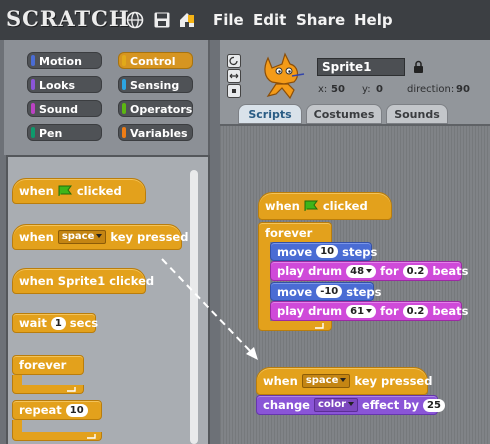  I want to click on sprite-name-field: Sprite1, so click(361, 67).